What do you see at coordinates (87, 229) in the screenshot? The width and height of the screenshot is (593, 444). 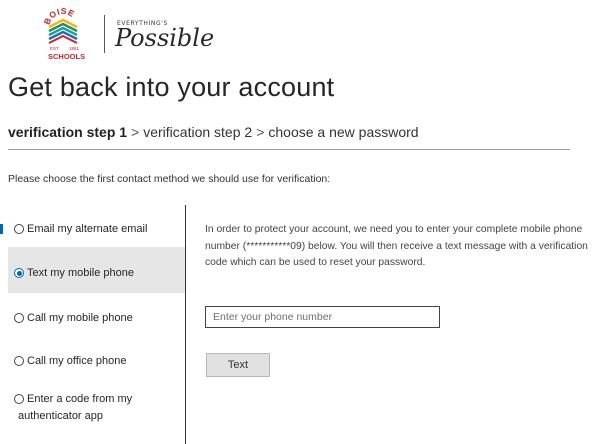 I see `option-label: Email my alternate email` at bounding box center [87, 229].